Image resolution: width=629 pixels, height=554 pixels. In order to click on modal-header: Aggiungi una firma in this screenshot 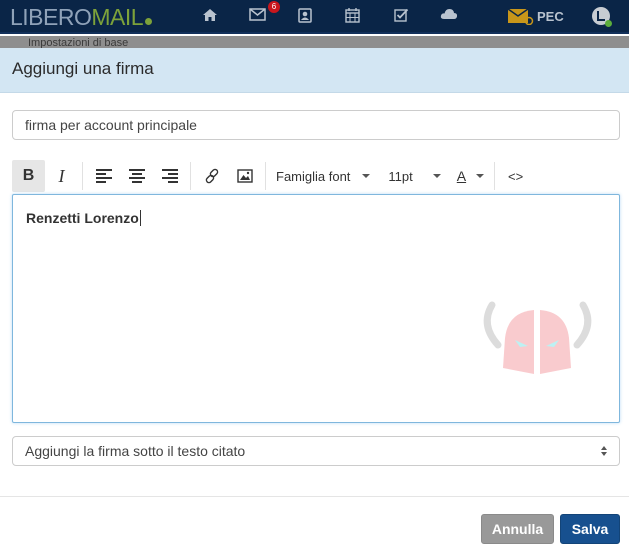, I will do `click(314, 70)`.